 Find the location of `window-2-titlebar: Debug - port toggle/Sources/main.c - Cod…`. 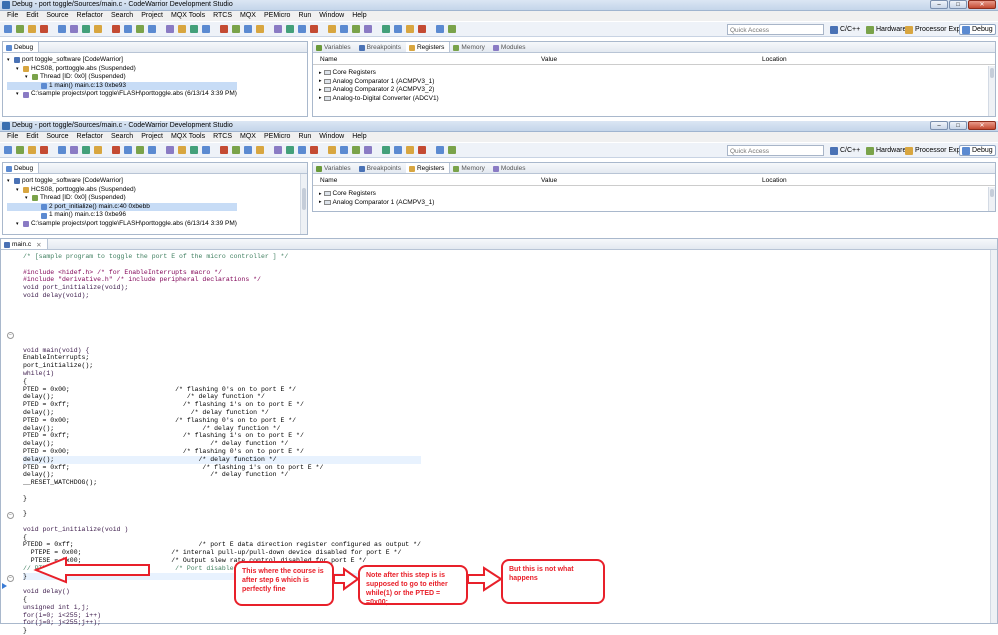

window-2-titlebar: Debug - port toggle/Sources/main.c - Cod… is located at coordinates (499, 126).